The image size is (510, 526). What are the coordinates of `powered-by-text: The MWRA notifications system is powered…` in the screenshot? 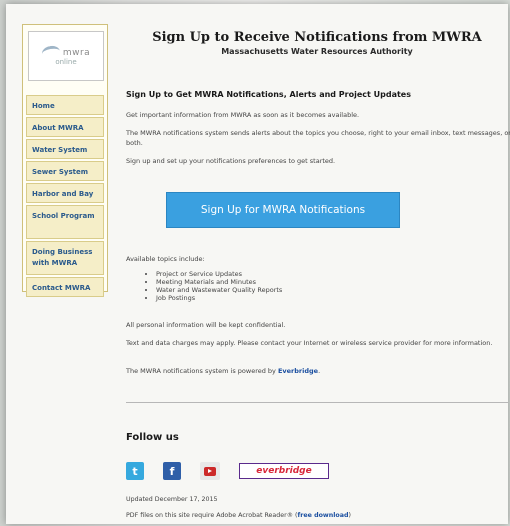 It's located at (202, 371).